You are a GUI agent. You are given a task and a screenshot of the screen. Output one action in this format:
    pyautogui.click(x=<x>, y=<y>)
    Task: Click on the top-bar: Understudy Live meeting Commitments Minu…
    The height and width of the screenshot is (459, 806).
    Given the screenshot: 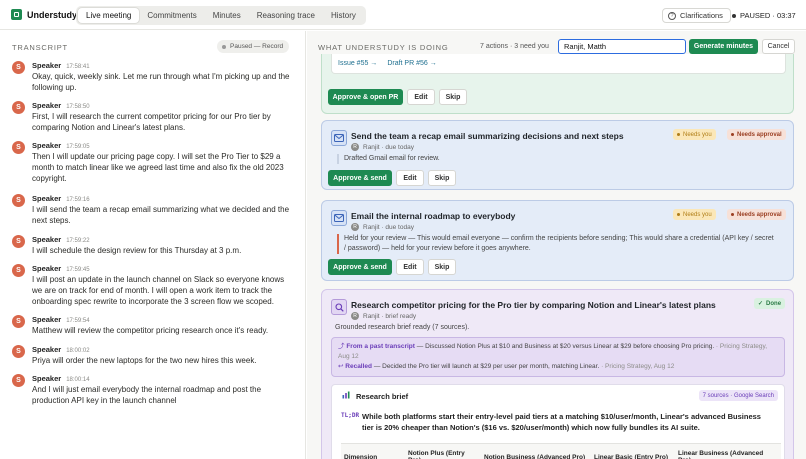 What is the action you would take?
    pyautogui.click(x=403, y=15)
    